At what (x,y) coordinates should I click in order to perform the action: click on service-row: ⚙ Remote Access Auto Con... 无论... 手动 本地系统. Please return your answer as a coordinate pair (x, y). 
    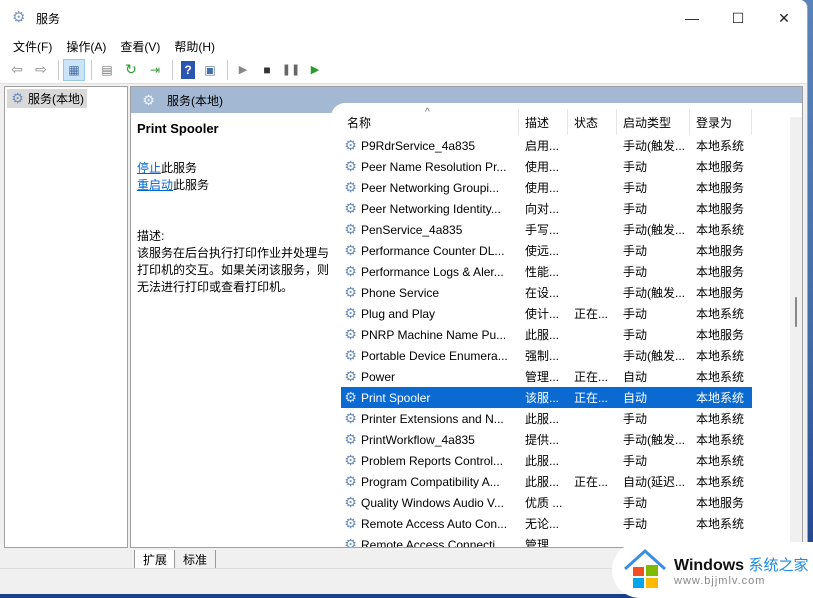
    Looking at the image, I should click on (546, 523).